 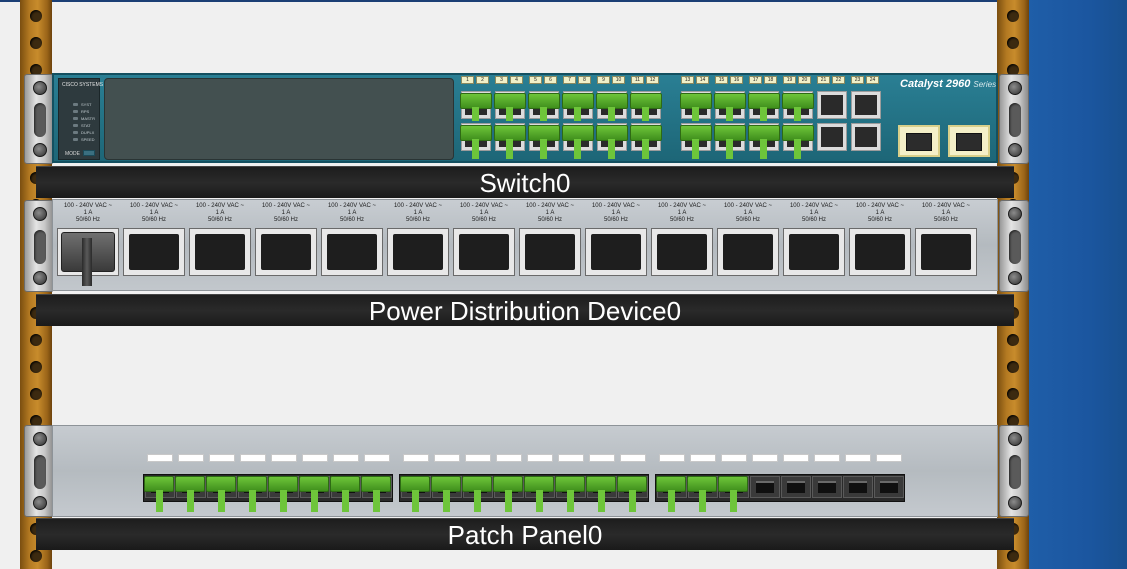 I want to click on mode-button, so click(x=89, y=153).